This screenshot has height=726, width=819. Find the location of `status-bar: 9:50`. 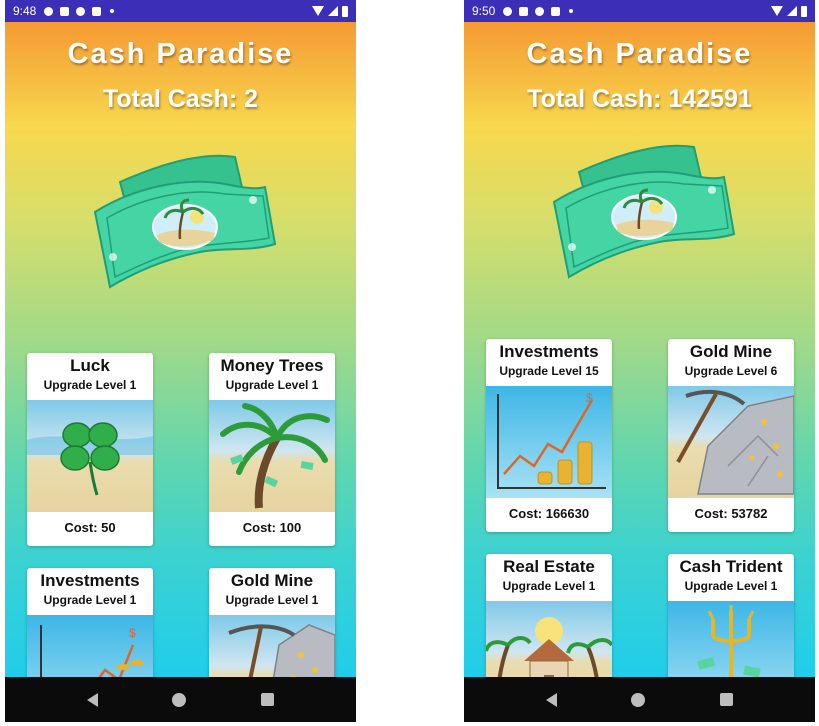

status-bar: 9:50 is located at coordinates (639, 11).